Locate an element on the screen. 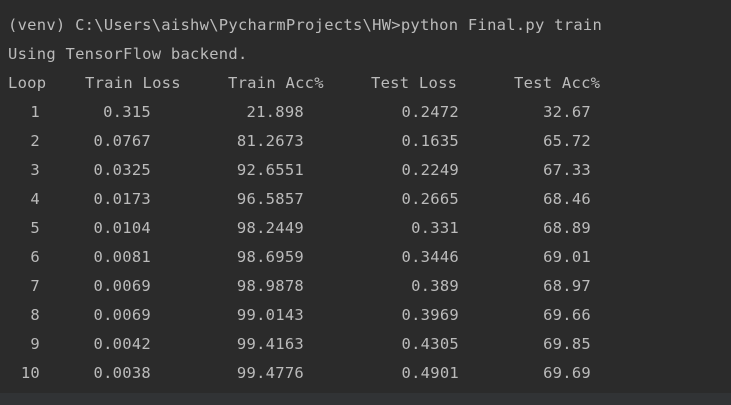 The height and width of the screenshot is (405, 731). cell-test-loss: 0.331 is located at coordinates (435, 228).